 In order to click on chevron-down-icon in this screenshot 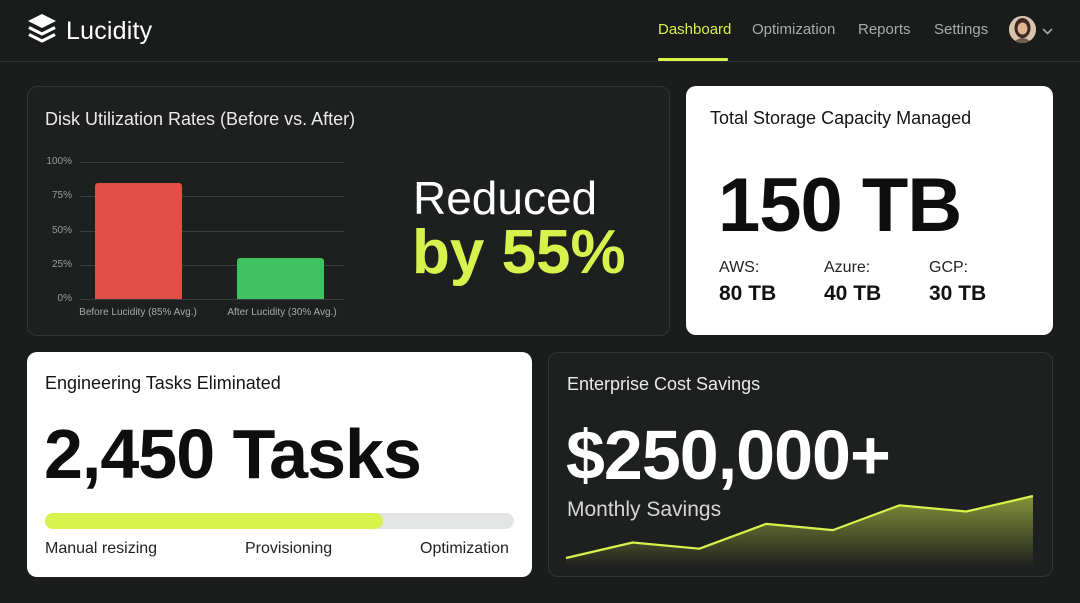, I will do `click(1047, 32)`.